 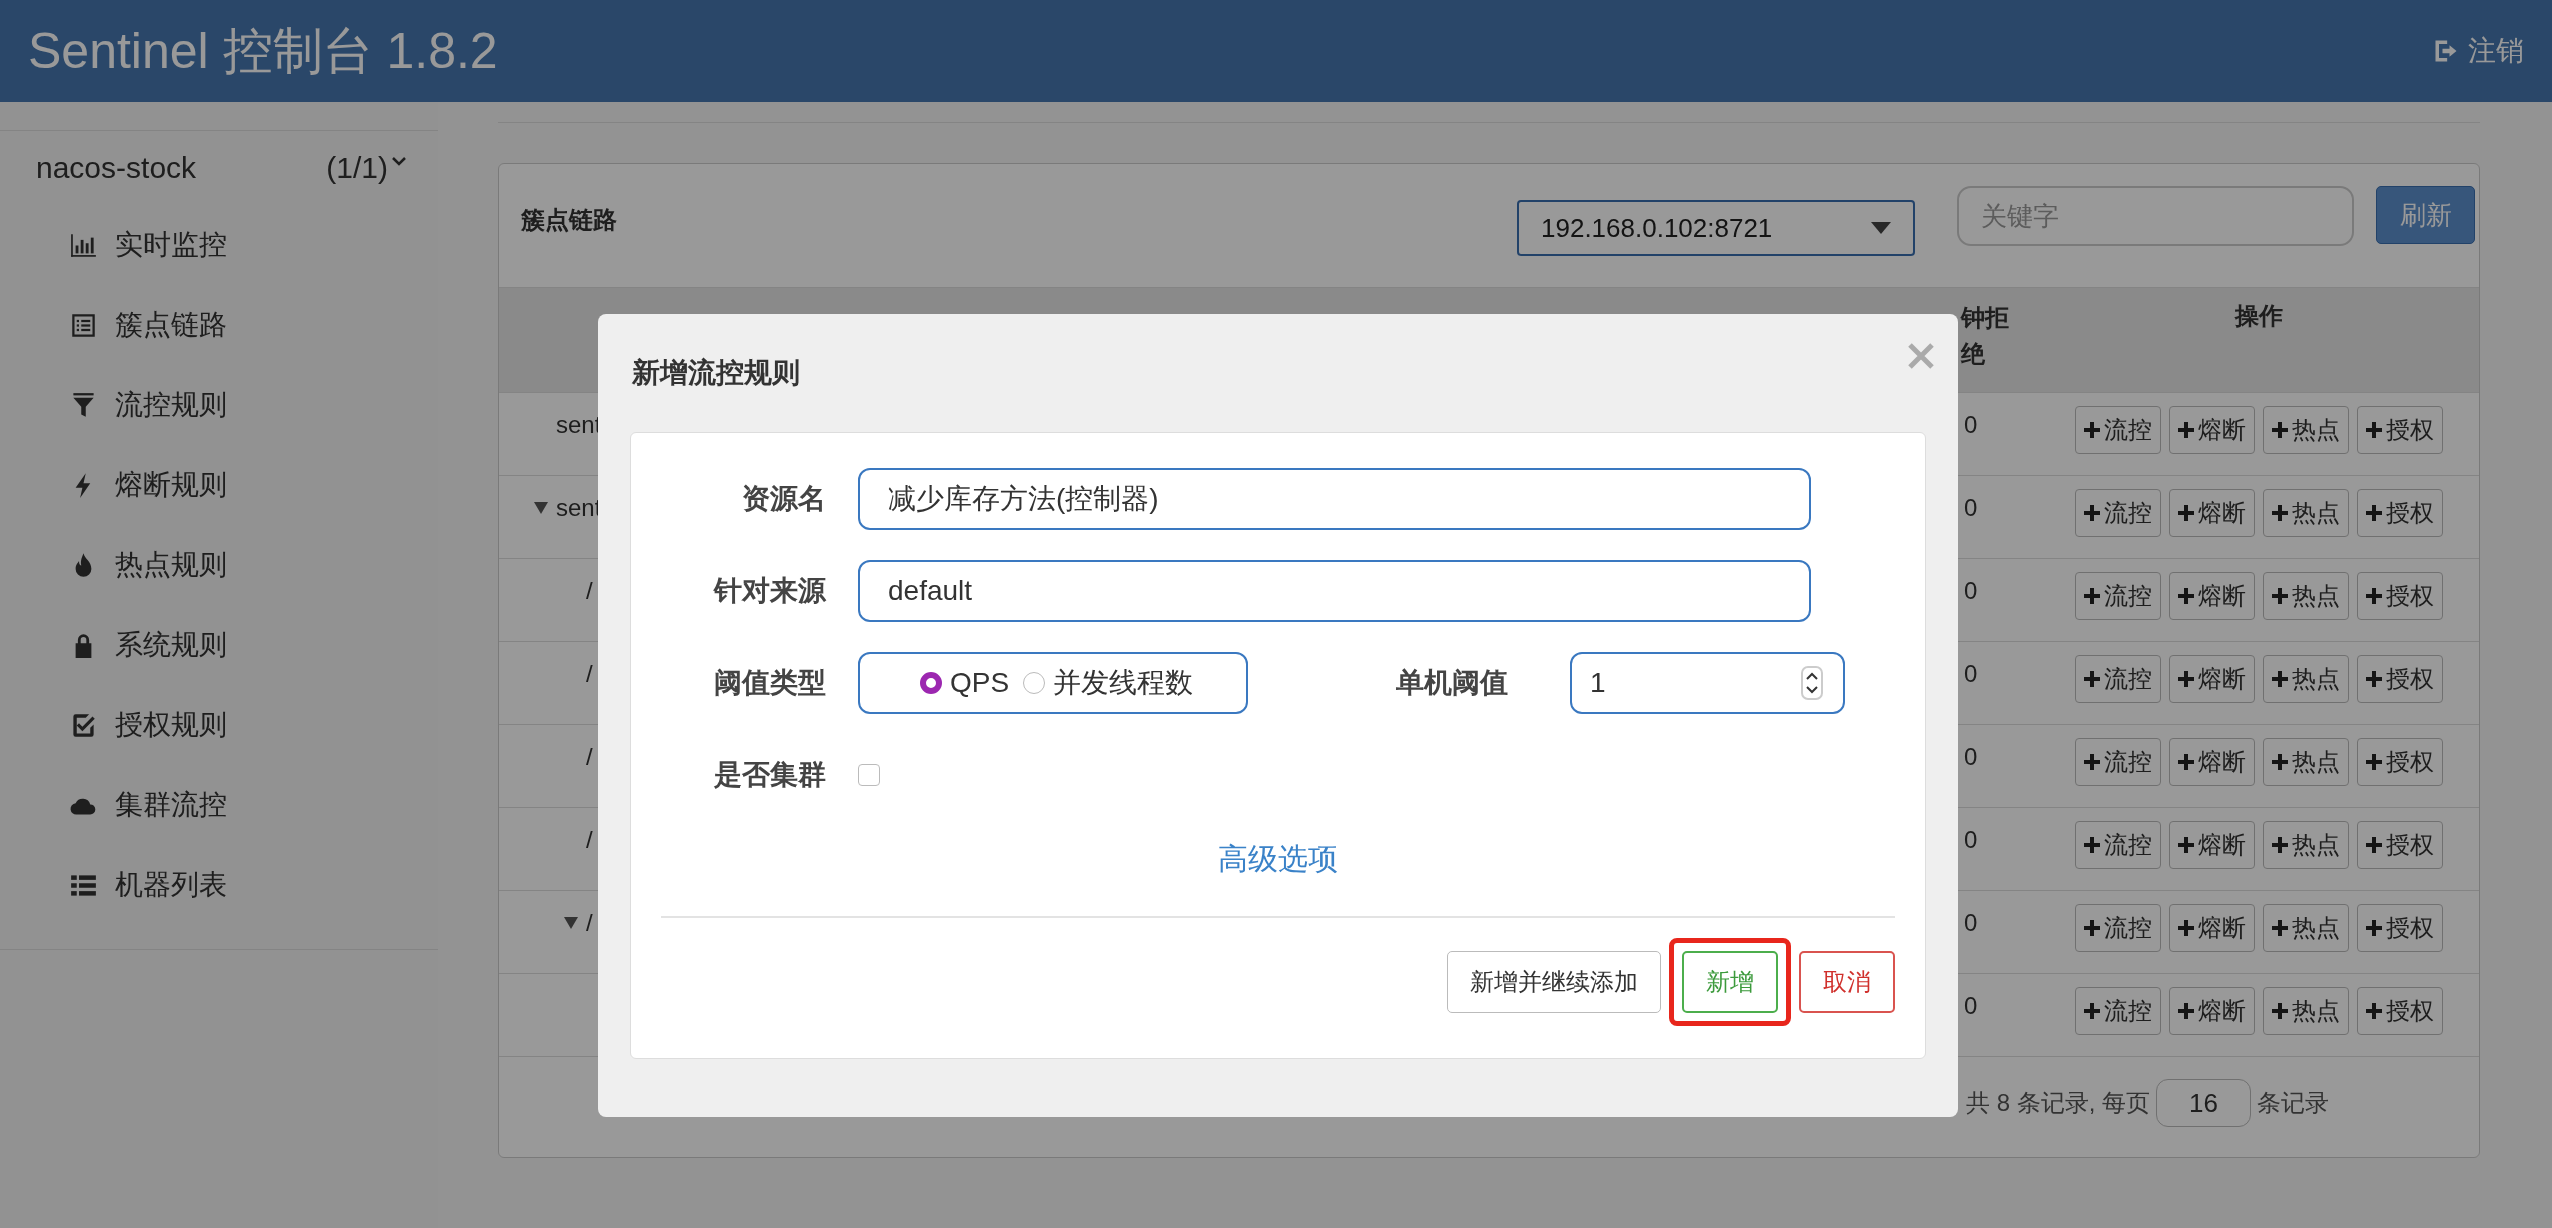 What do you see at coordinates (83, 725) in the screenshot?
I see `checkbox-icon` at bounding box center [83, 725].